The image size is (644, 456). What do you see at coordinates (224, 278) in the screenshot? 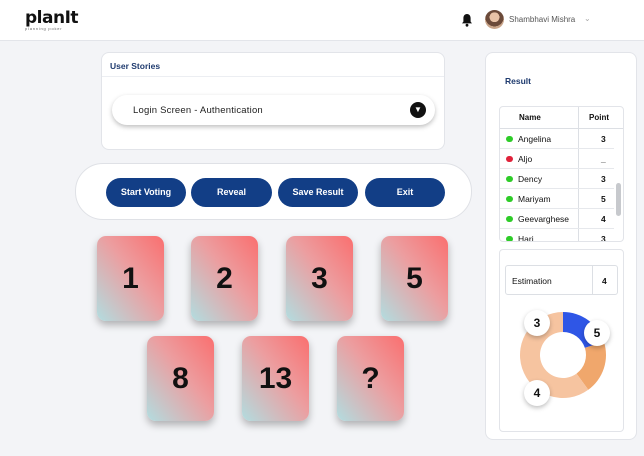
I see `vote-card-2: 2` at bounding box center [224, 278].